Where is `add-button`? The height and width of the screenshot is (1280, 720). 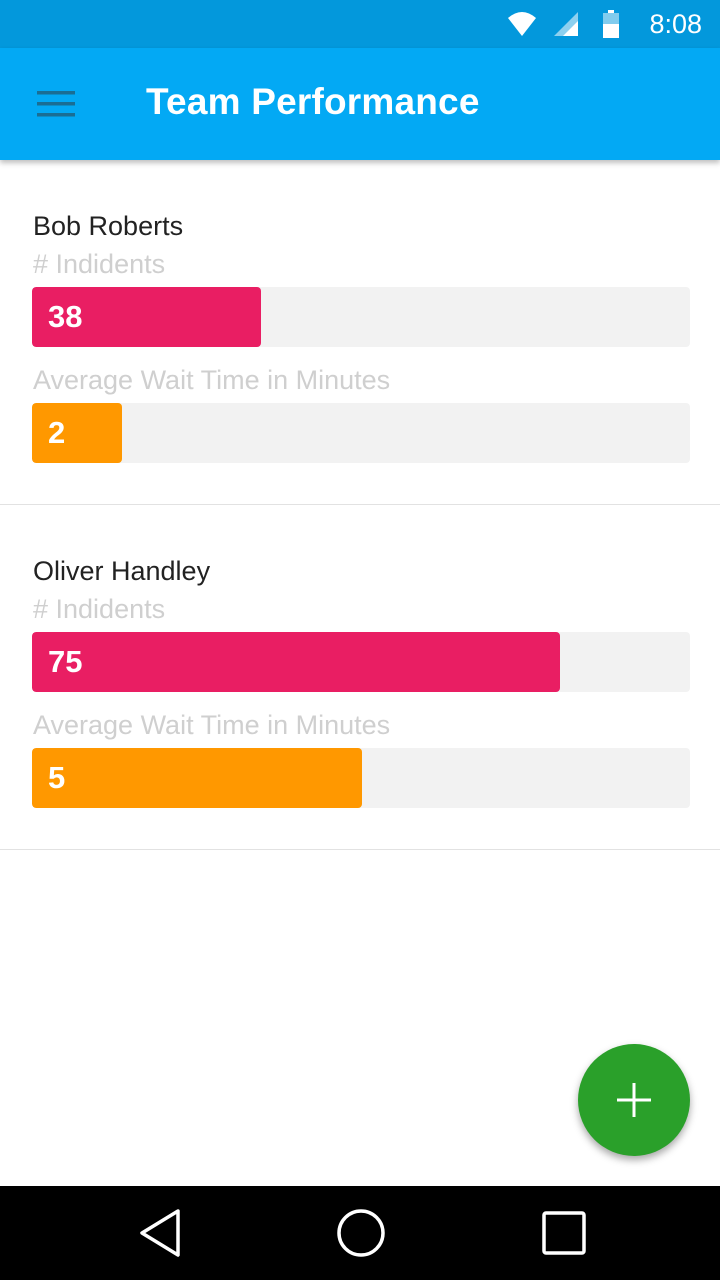 add-button is located at coordinates (634, 1100).